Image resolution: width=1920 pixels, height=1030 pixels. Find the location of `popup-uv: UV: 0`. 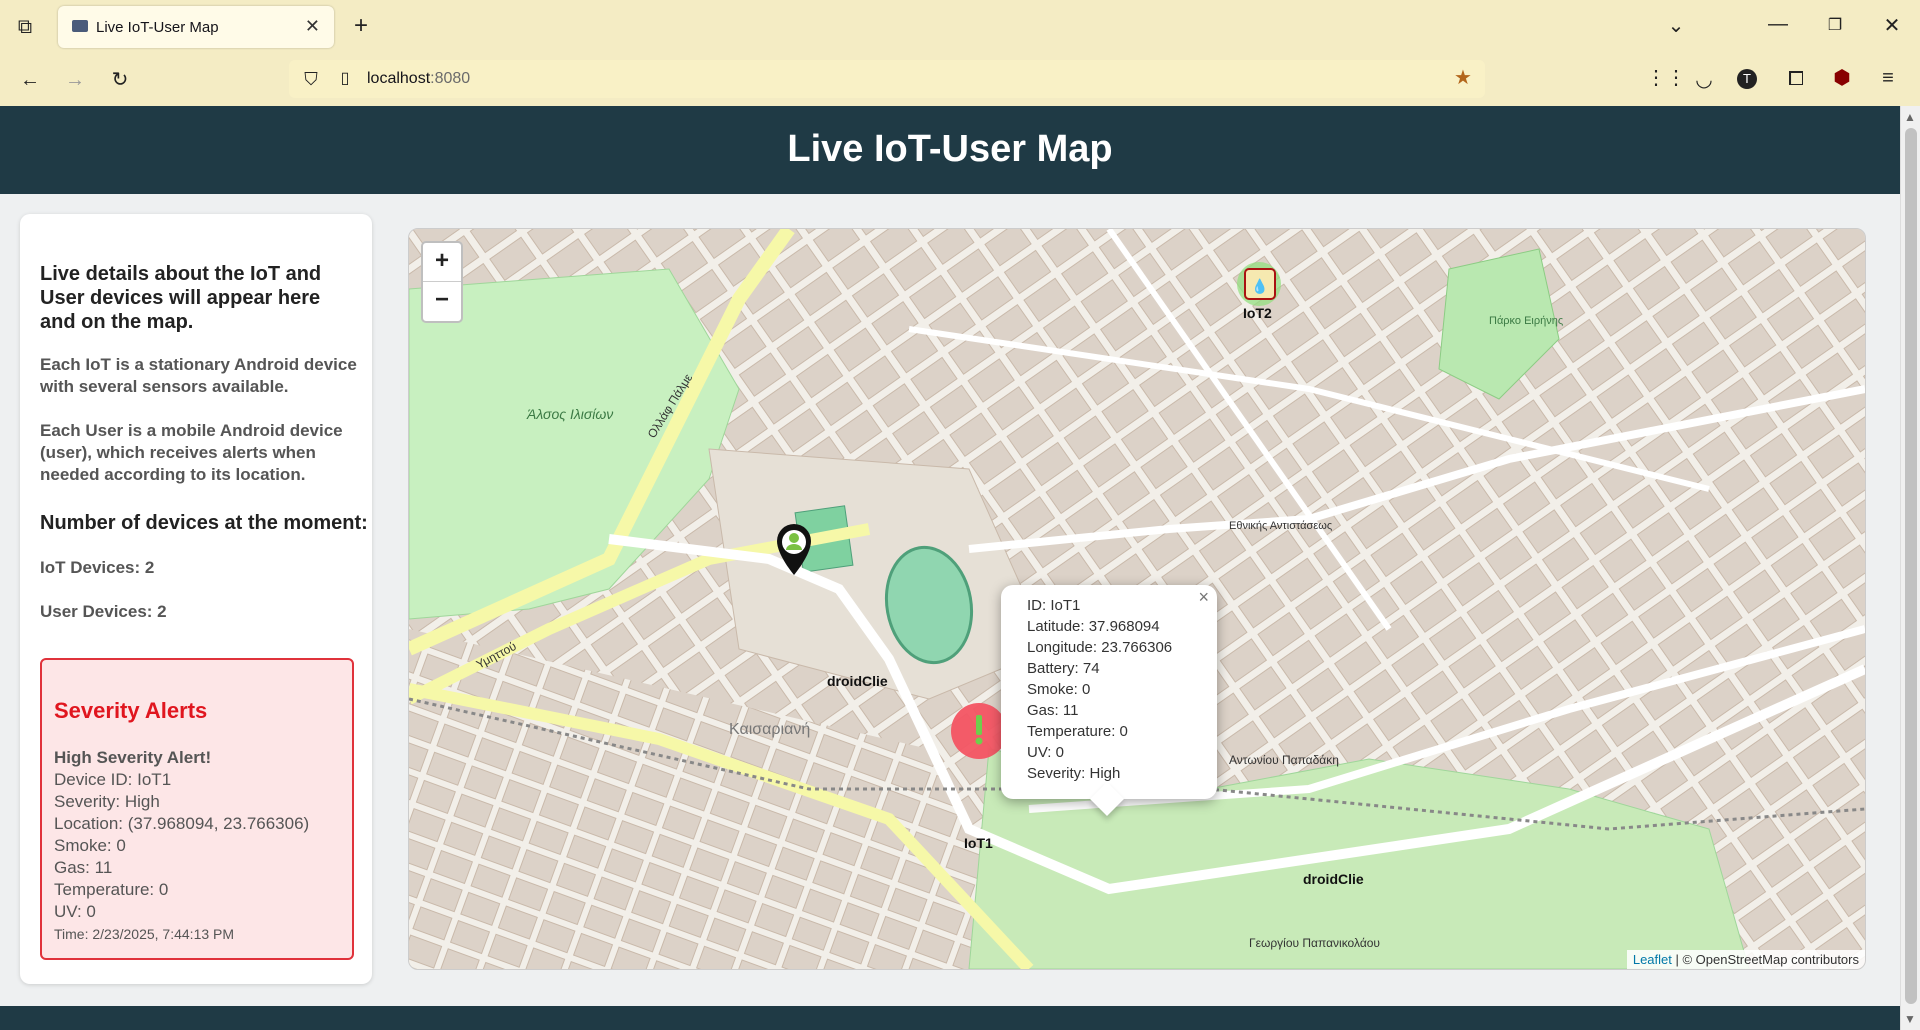

popup-uv: UV: 0 is located at coordinates (1045, 752).